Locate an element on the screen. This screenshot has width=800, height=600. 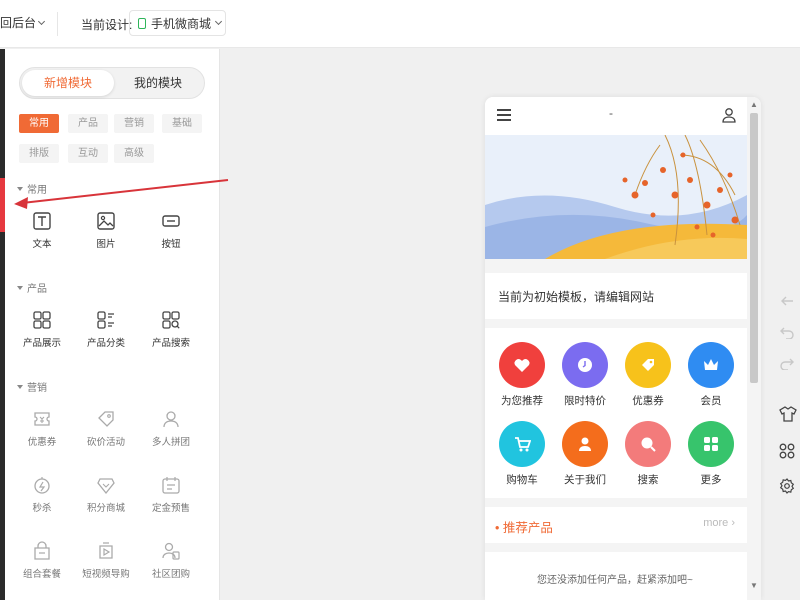
chip-advanced: 高级 is located at coordinates (134, 153).